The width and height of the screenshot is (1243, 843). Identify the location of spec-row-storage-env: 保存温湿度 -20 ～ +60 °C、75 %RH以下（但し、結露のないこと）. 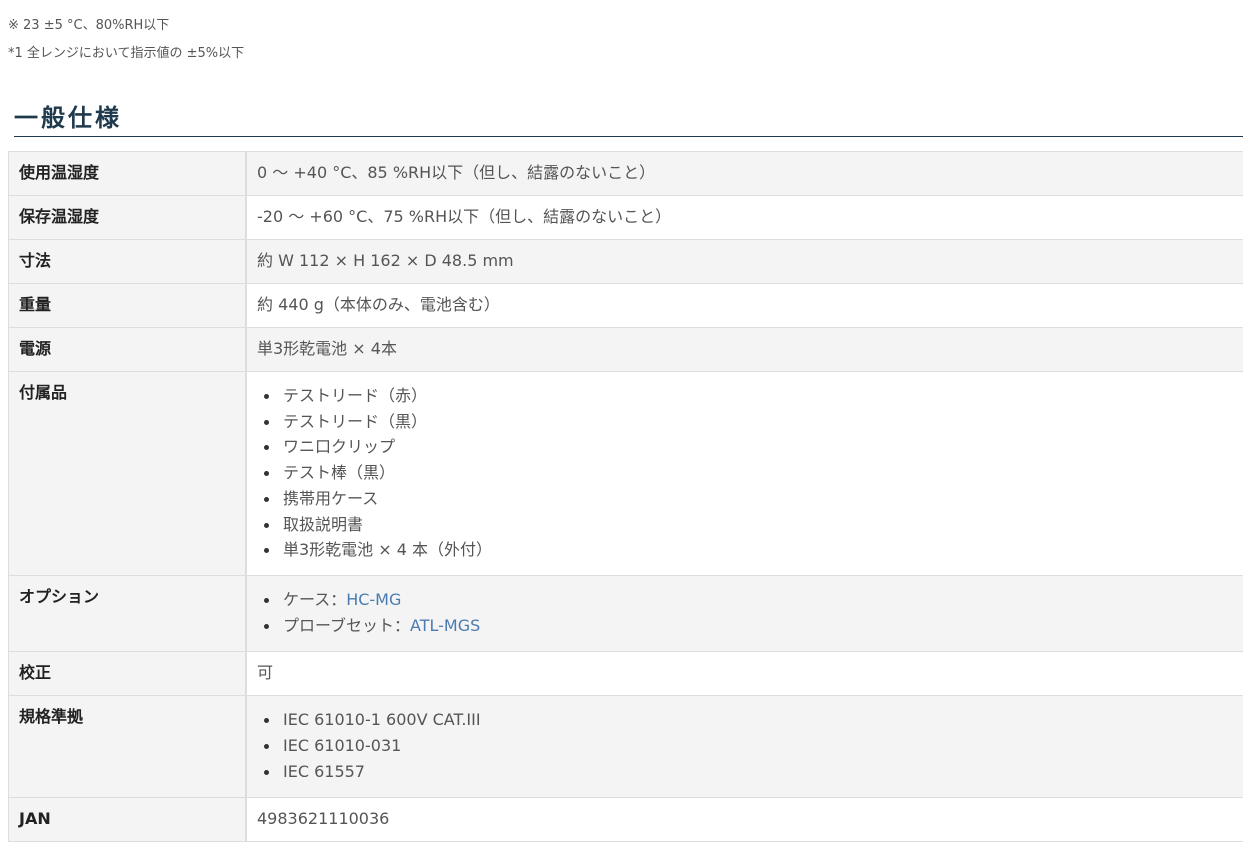
(625, 217).